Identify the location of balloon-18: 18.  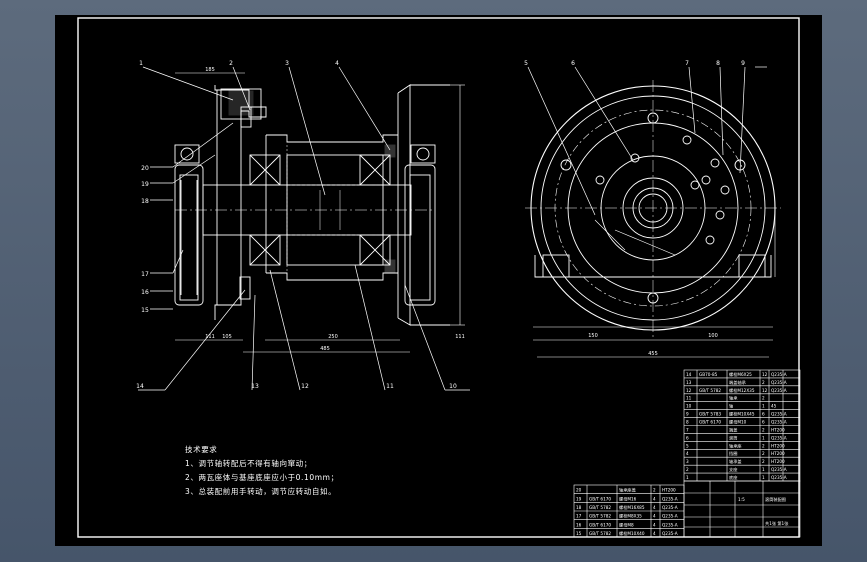
(145, 201).